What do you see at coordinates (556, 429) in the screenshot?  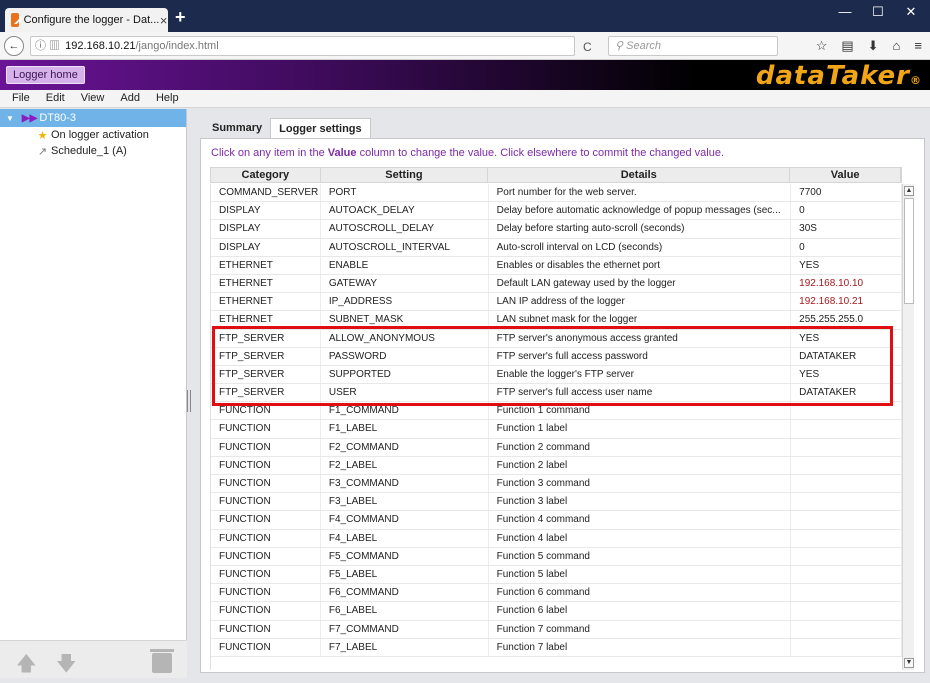 I see `table-row: FUNCTION F1_LABEL Function 1 label` at bounding box center [556, 429].